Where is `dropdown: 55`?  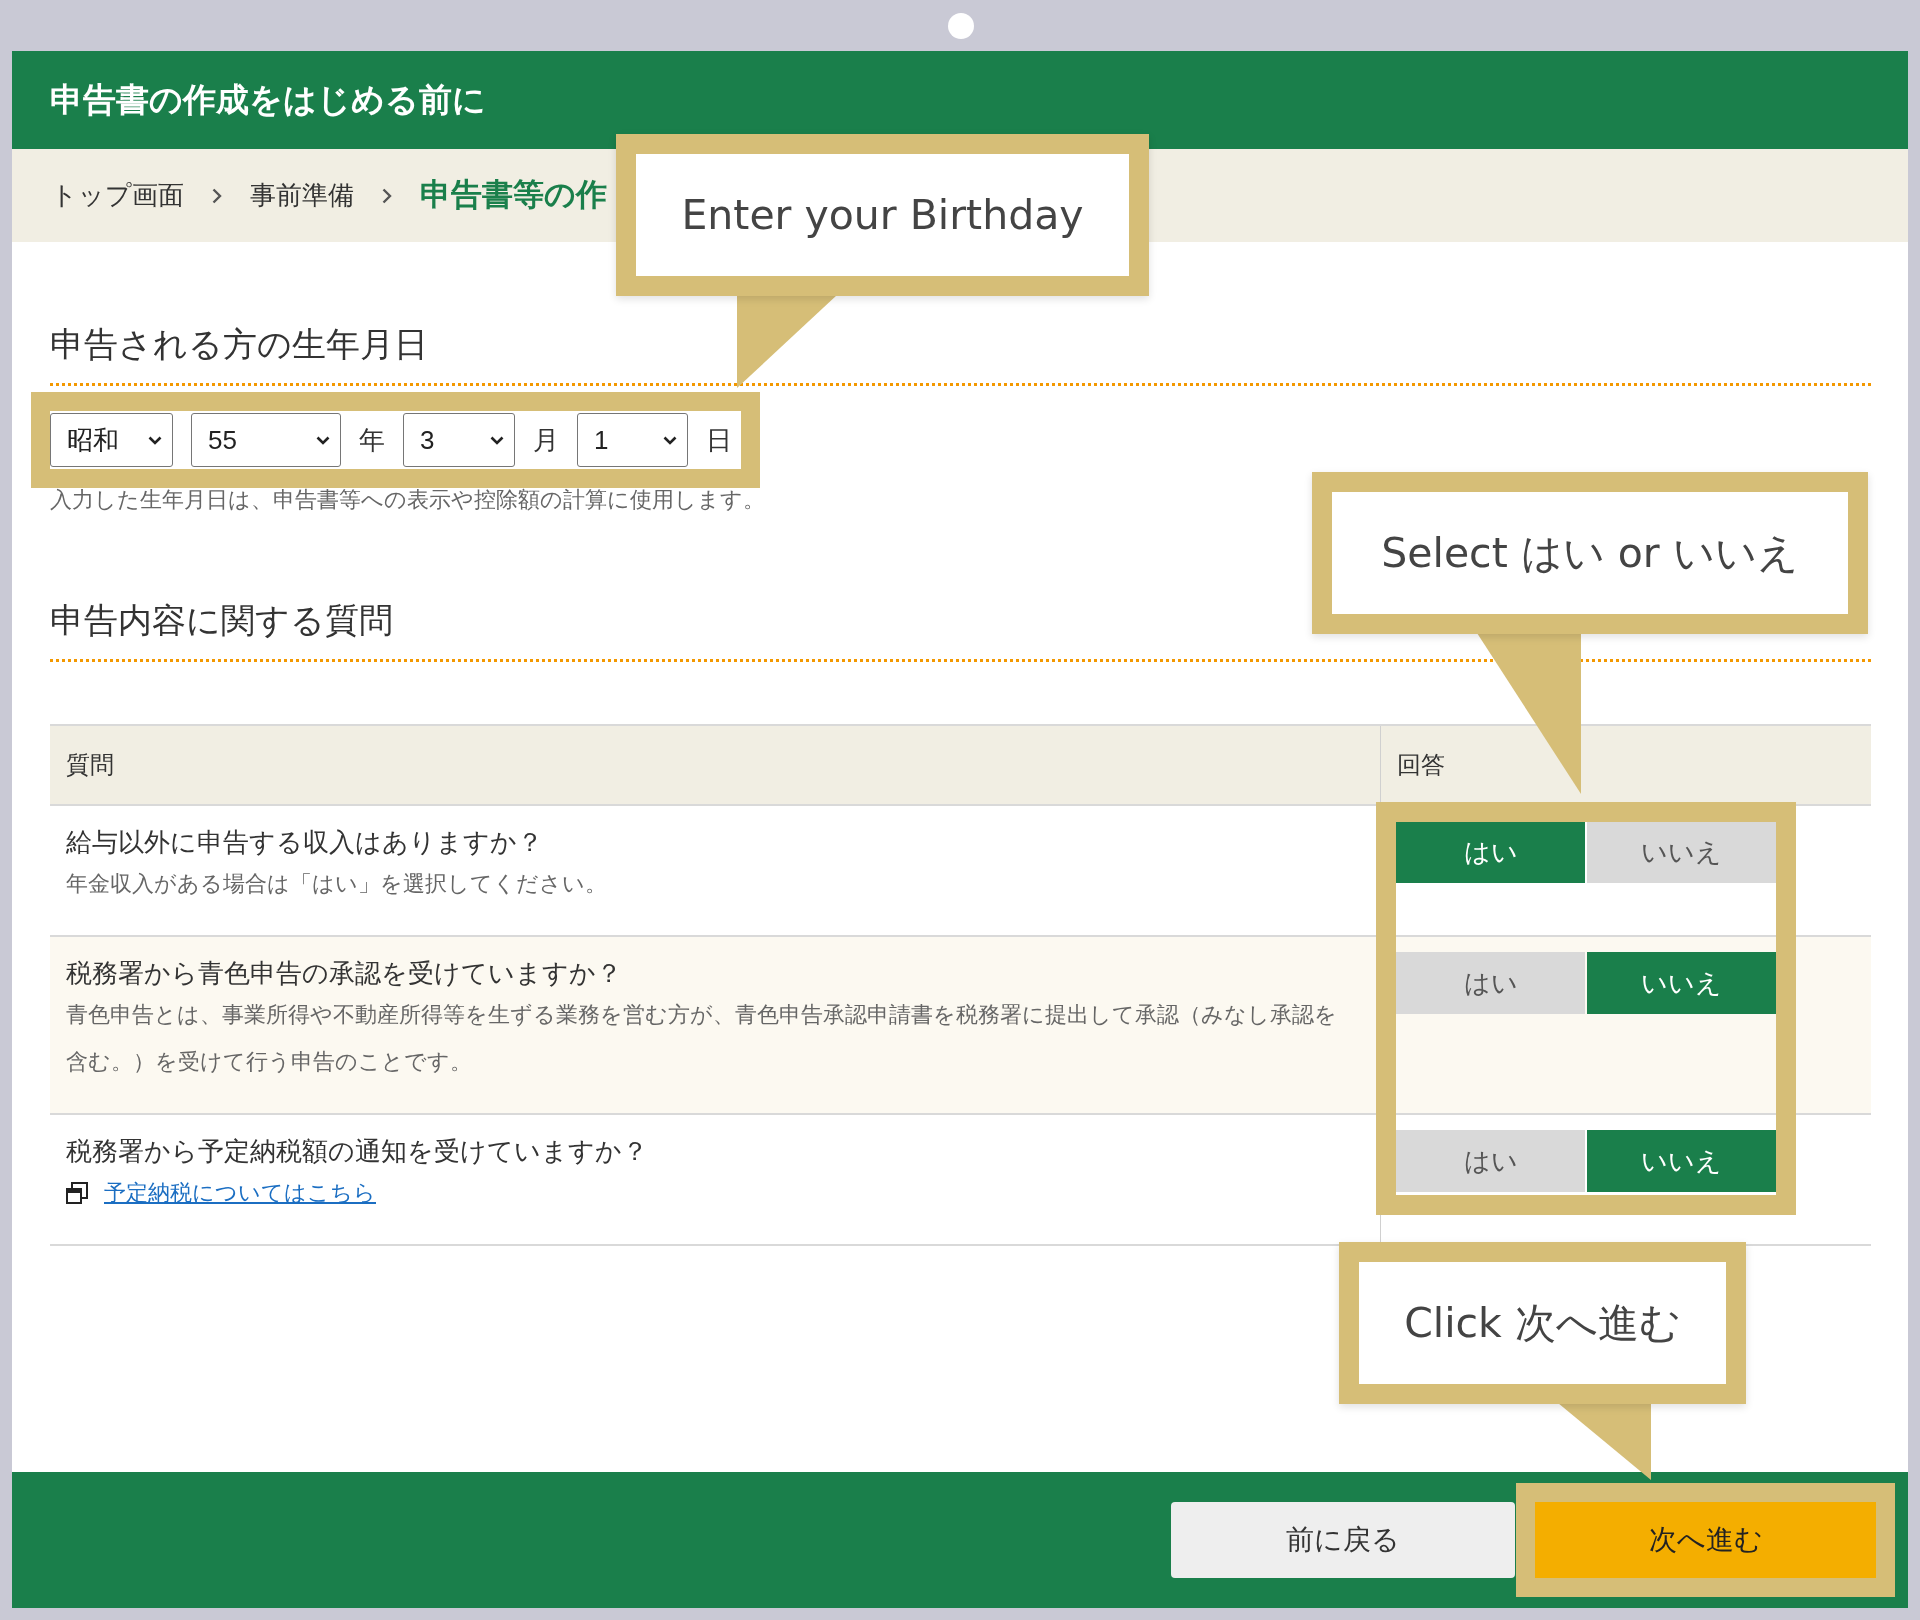
dropdown: 55 is located at coordinates (266, 440).